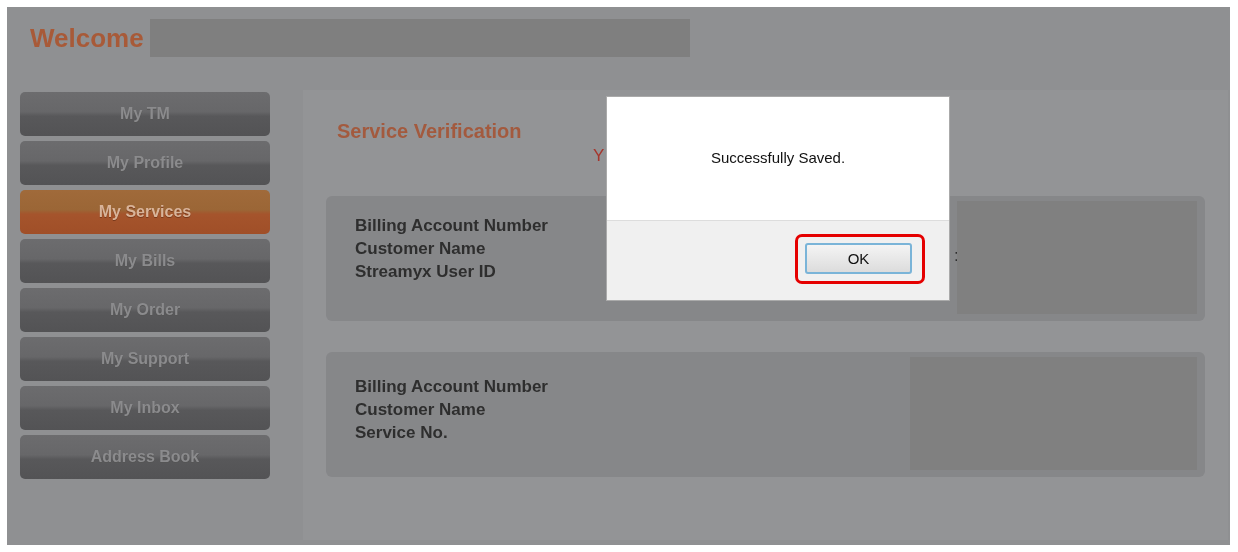 The height and width of the screenshot is (552, 1238). Describe the element at coordinates (599, 155) in the screenshot. I see `notice-text: Y` at that location.